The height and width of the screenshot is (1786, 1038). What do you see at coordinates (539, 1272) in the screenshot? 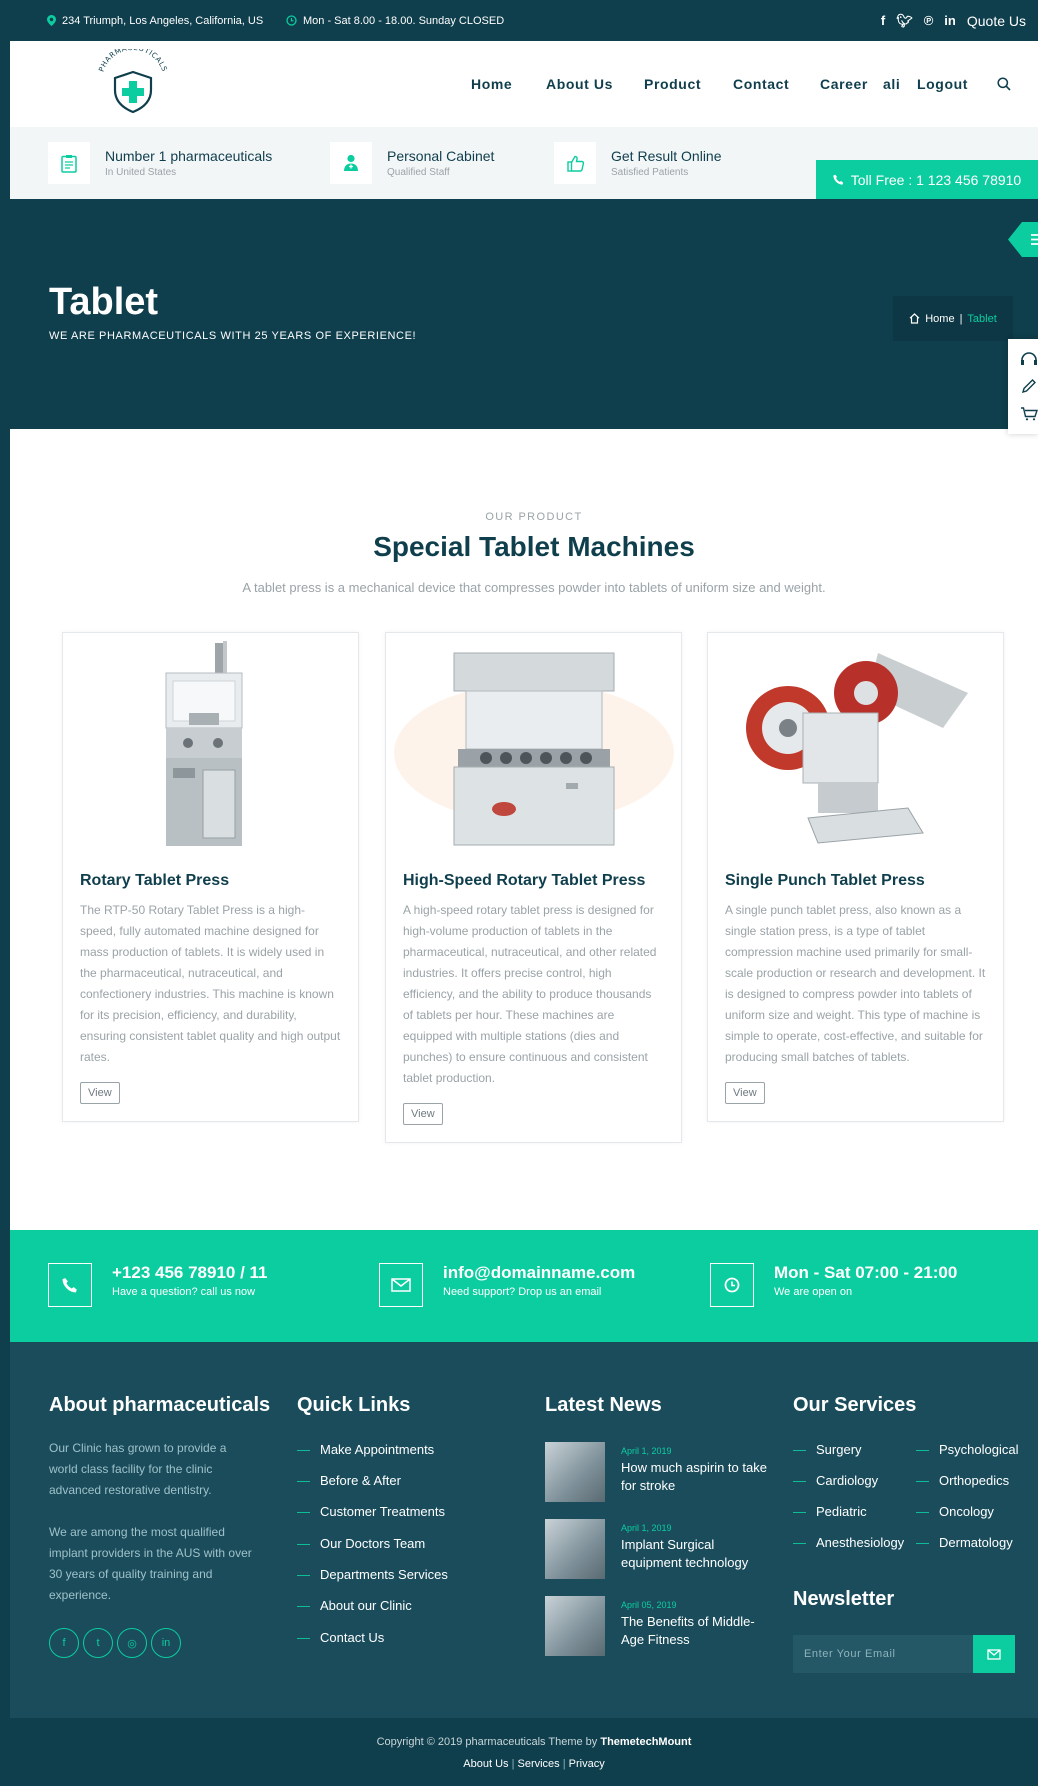
I see `email-address: info@domainname.com` at bounding box center [539, 1272].